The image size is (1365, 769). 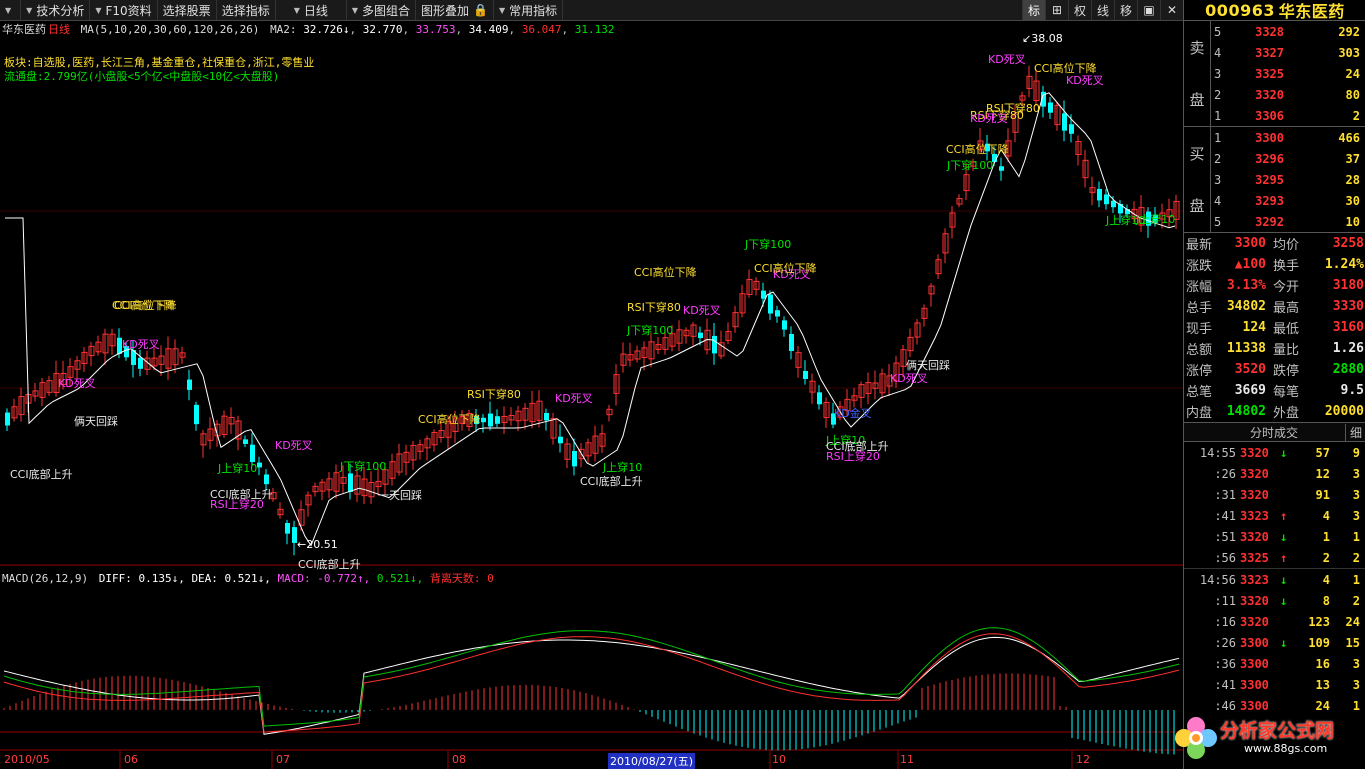 What do you see at coordinates (1125, 10) in the screenshot?
I see `move-button: 移` at bounding box center [1125, 10].